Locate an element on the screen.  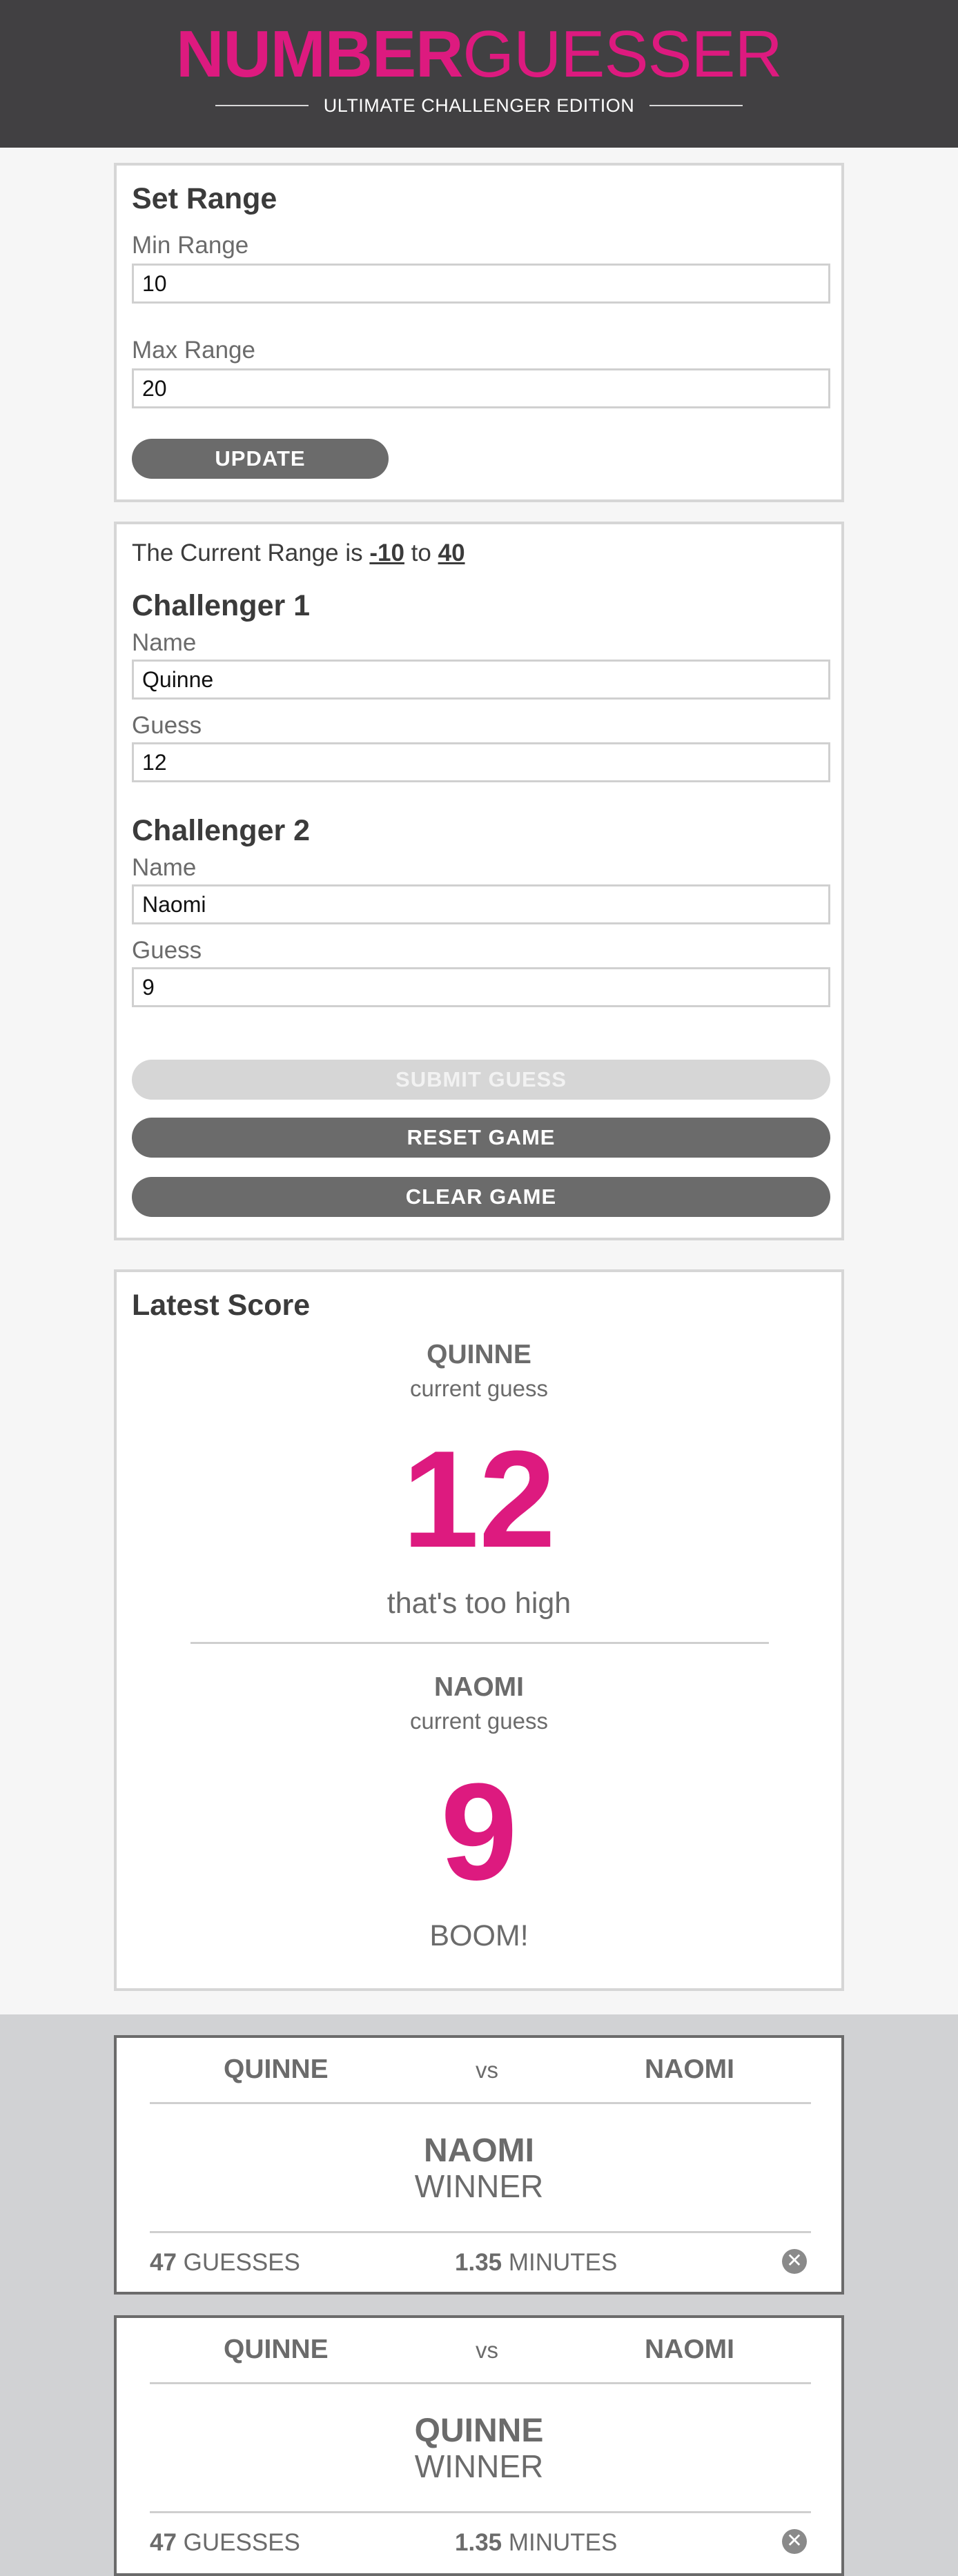
score-p1-caption: current guess is located at coordinates (479, 1388).